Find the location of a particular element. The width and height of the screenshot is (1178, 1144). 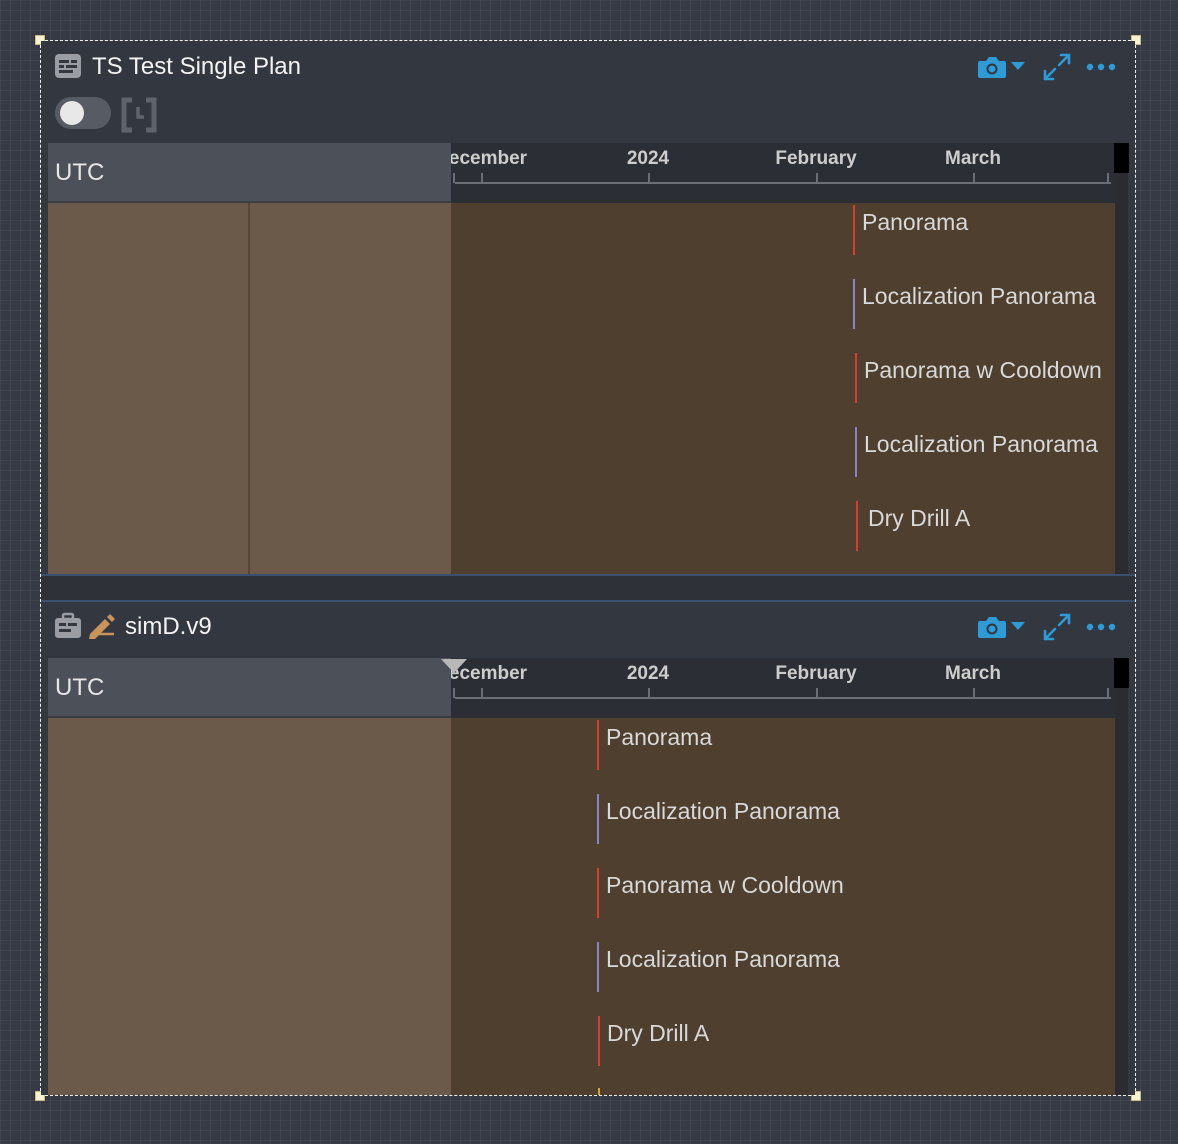

toggle-knob is located at coordinates (72, 113).